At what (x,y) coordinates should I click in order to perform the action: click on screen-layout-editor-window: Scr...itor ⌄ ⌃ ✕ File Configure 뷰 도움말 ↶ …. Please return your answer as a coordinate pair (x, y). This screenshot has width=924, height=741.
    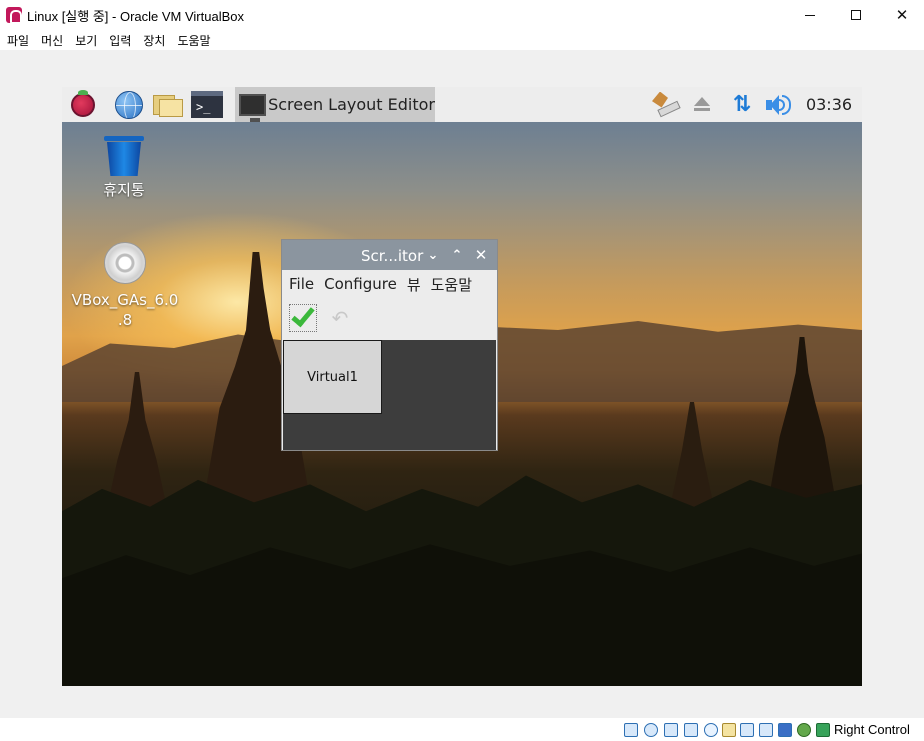
    Looking at the image, I should click on (389, 345).